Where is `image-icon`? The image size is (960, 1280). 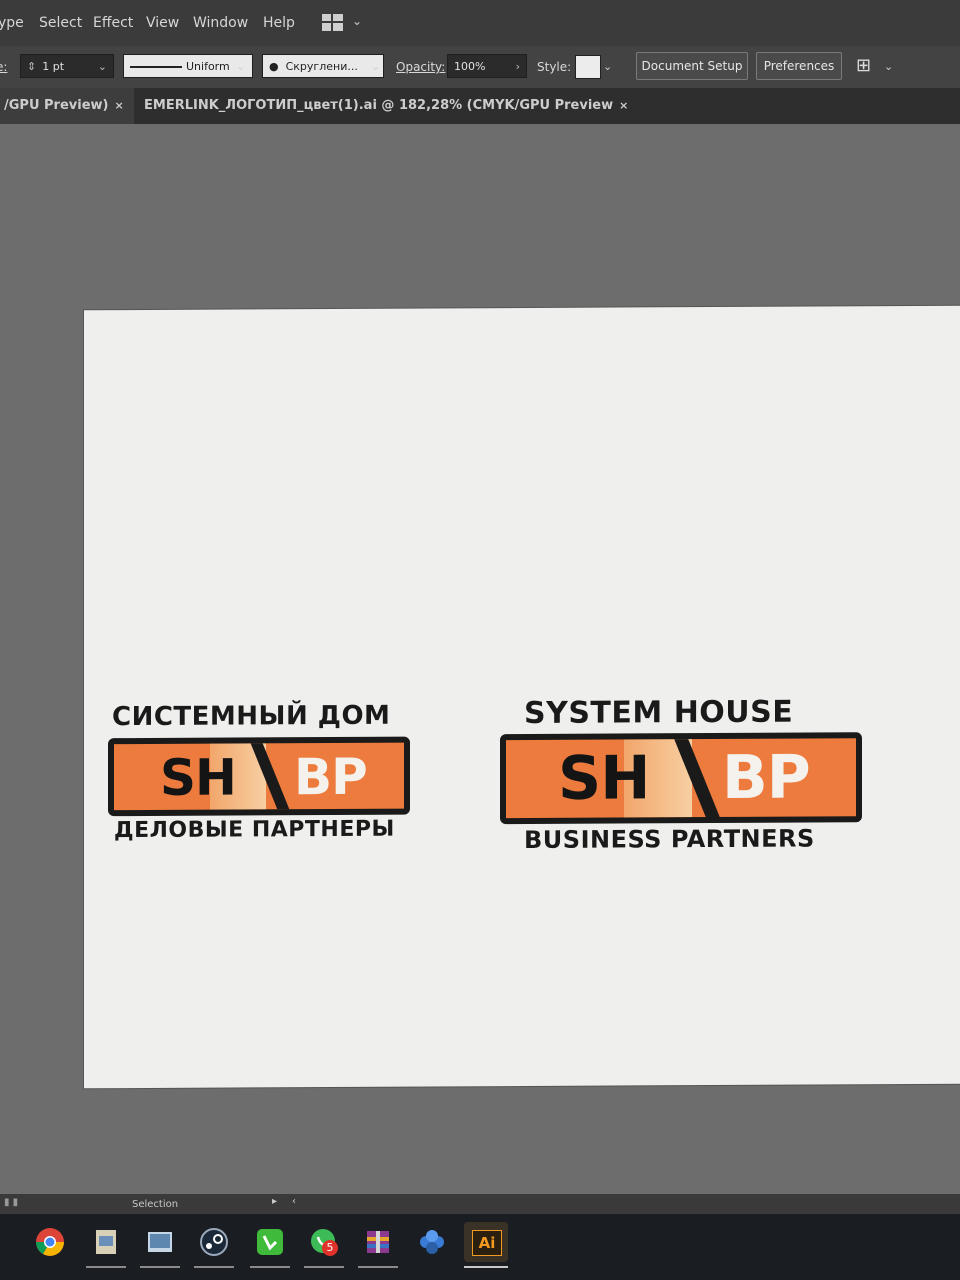 image-icon is located at coordinates (160, 1242).